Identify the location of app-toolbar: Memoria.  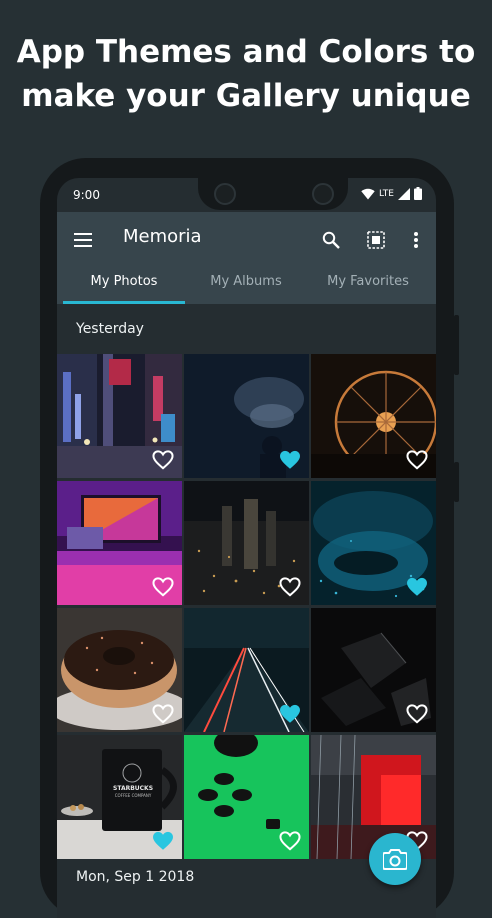
(246, 240).